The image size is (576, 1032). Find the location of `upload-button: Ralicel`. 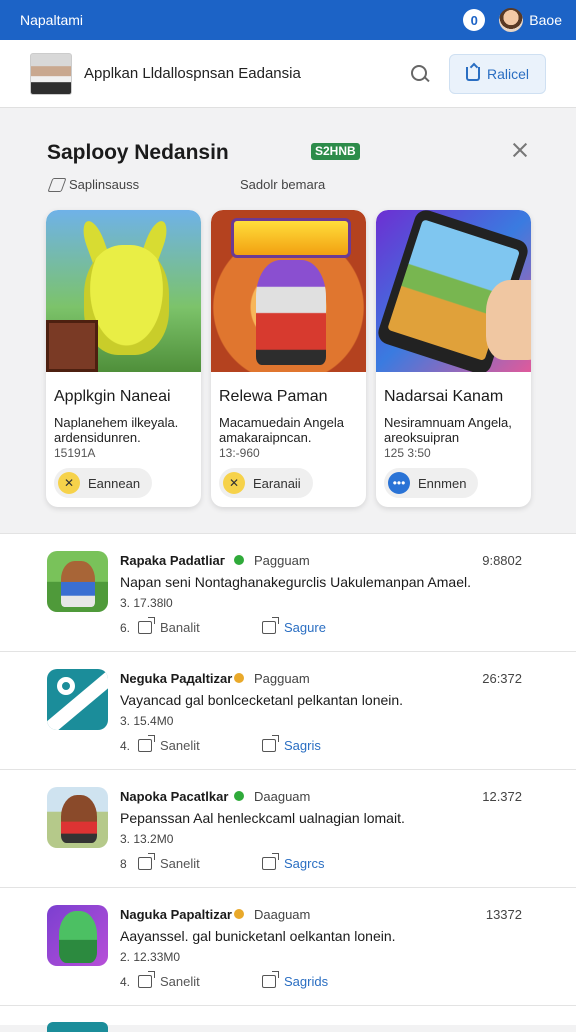

upload-button: Ralicel is located at coordinates (497, 73).